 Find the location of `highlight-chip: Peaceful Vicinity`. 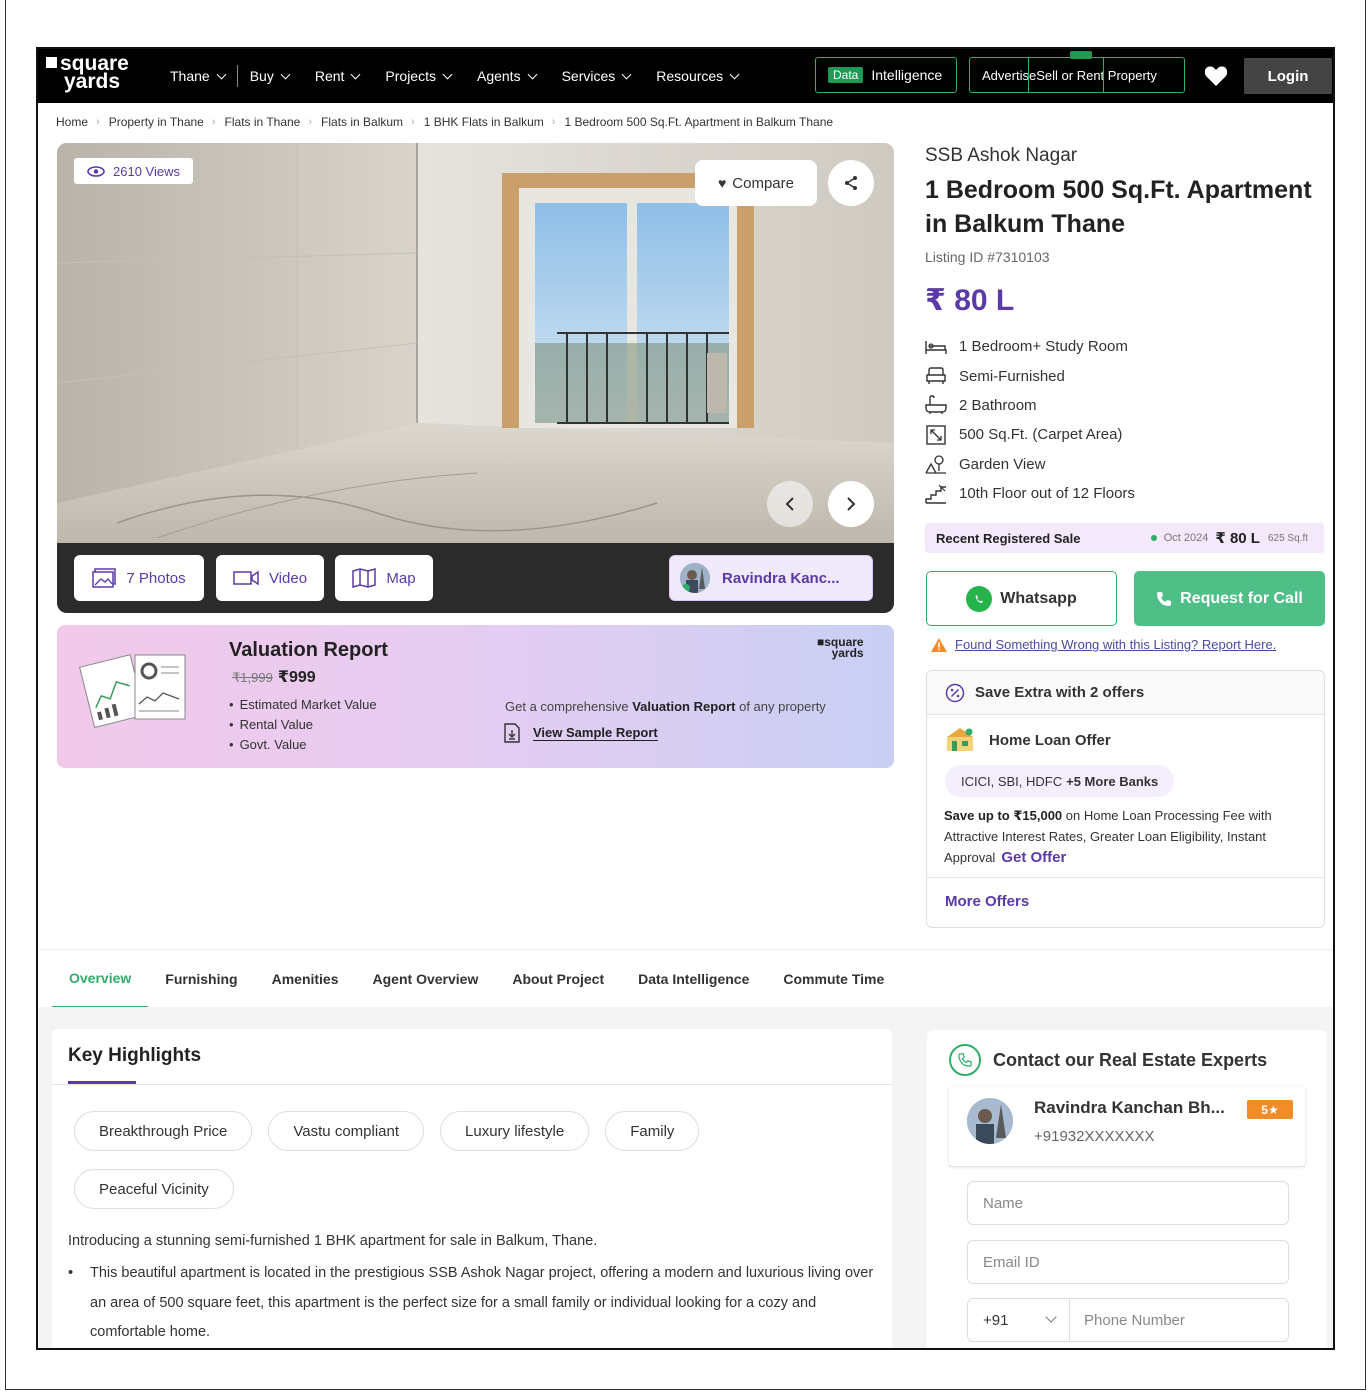

highlight-chip: Peaceful Vicinity is located at coordinates (154, 1189).